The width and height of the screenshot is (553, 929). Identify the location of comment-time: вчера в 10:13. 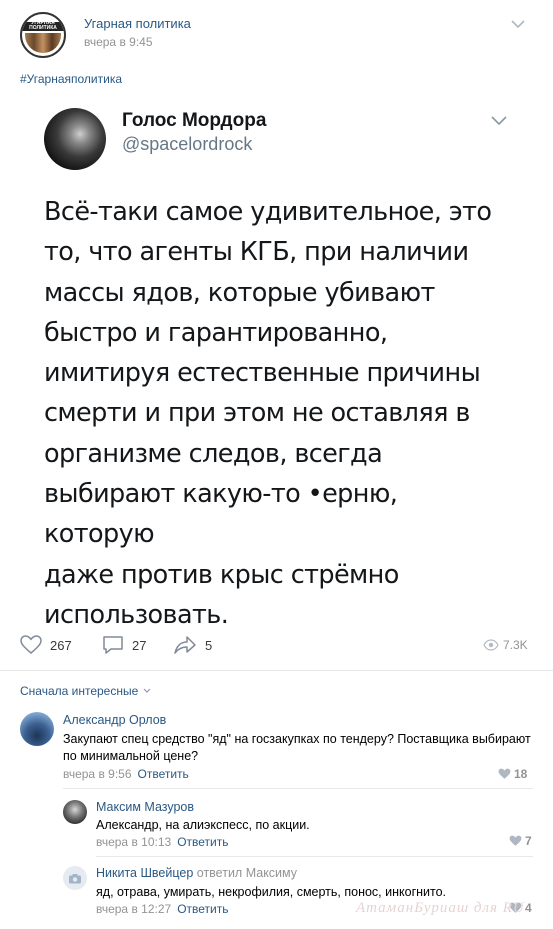
(133, 842).